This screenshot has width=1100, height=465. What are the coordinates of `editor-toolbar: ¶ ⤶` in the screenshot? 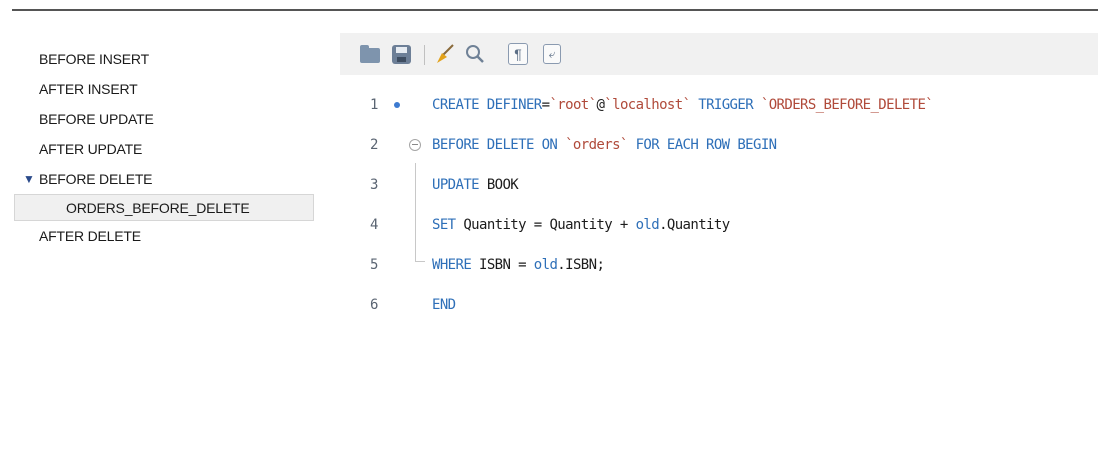 It's located at (719, 54).